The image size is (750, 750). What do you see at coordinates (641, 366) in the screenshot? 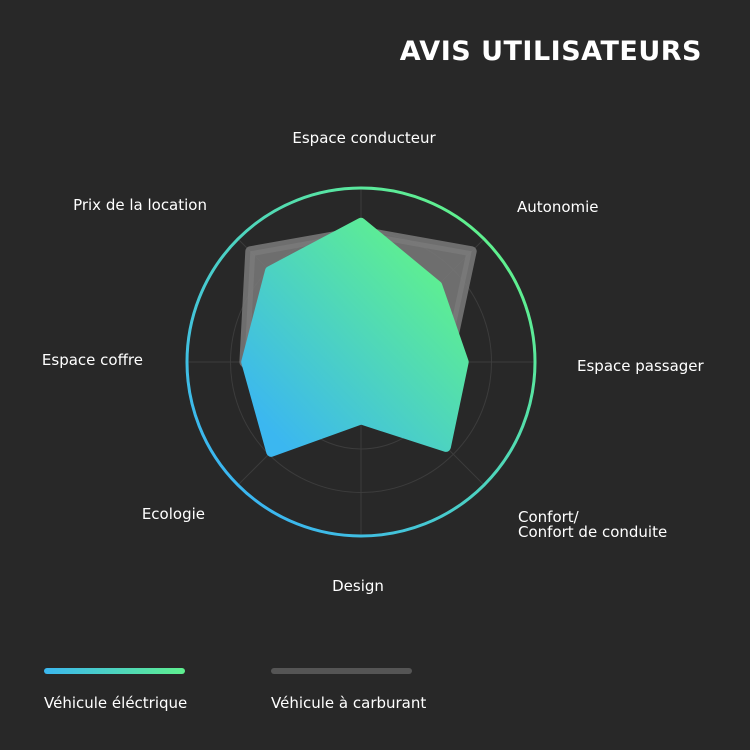
I see `axis-label-2: Espace passager` at bounding box center [641, 366].